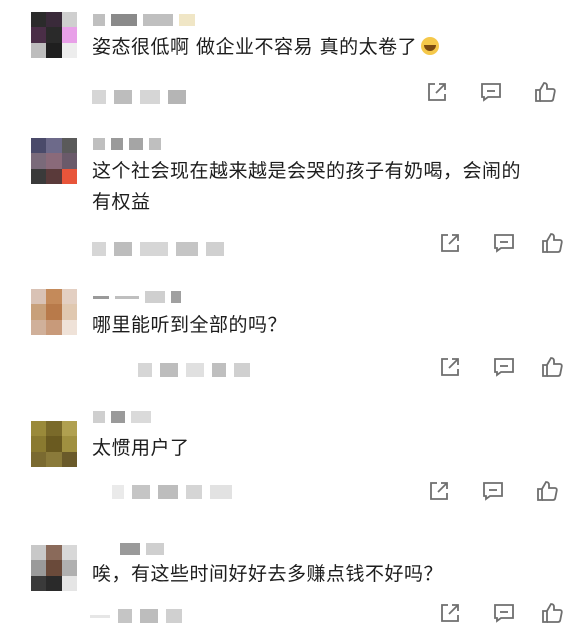 The width and height of the screenshot is (564, 640). Describe the element at coordinates (430, 46) in the screenshot. I see `grimace-emoji-icon` at that location.